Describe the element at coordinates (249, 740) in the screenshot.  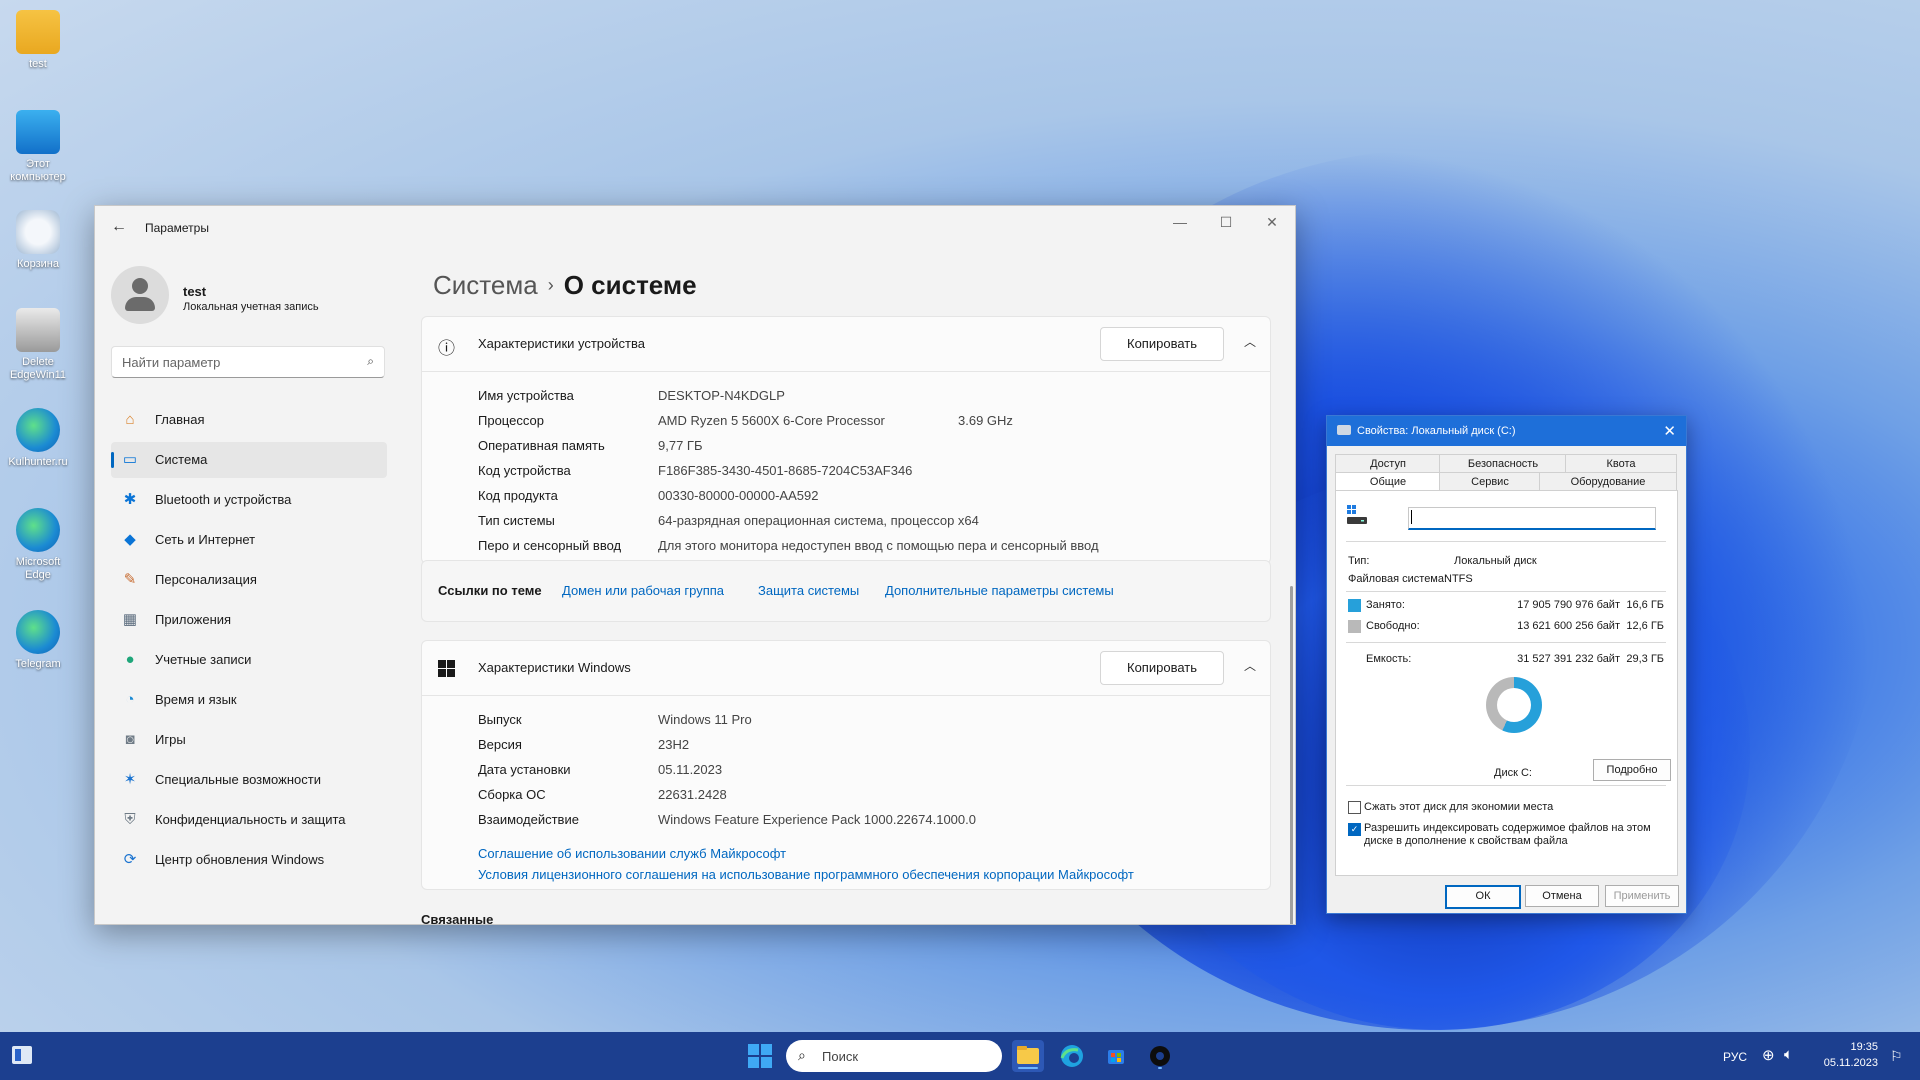
I see `sidebar-item: ◙ Игры` at that location.